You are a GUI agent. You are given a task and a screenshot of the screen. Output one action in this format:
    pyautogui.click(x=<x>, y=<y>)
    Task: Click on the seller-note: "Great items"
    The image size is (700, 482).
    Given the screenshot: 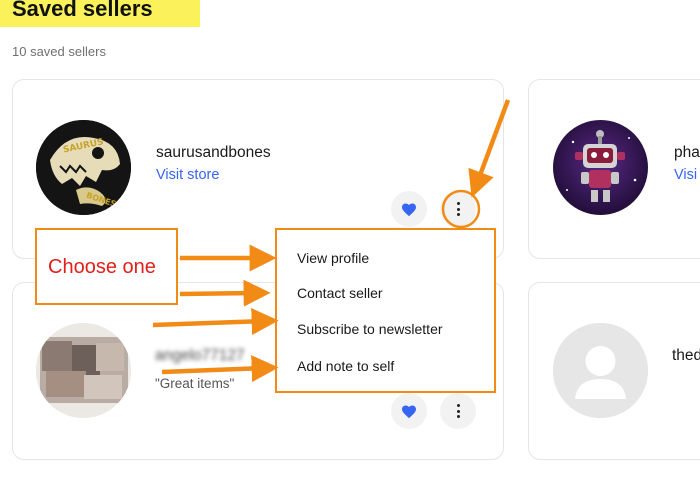 What is the action you would take?
    pyautogui.click(x=195, y=383)
    